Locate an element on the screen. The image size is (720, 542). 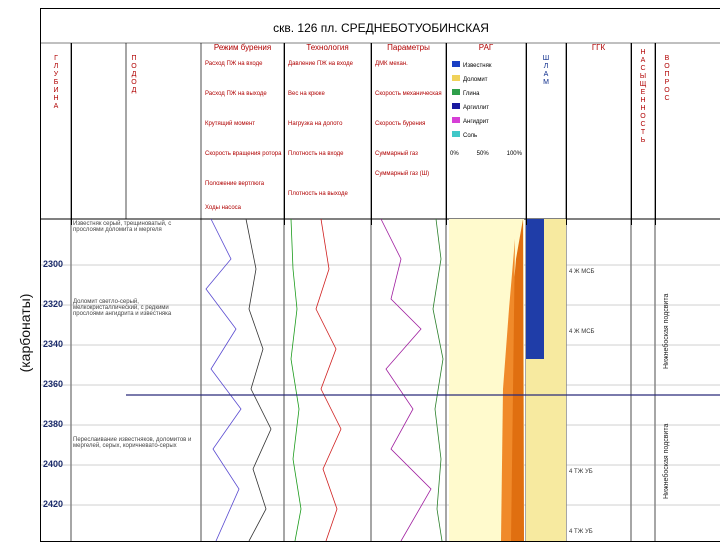
gas-scale: 0% 50% 100% is located at coordinates (486, 154).